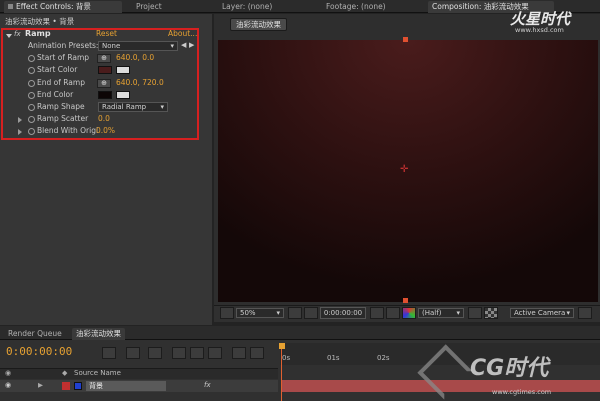  I want to click on layer-label-color, so click(66, 386).